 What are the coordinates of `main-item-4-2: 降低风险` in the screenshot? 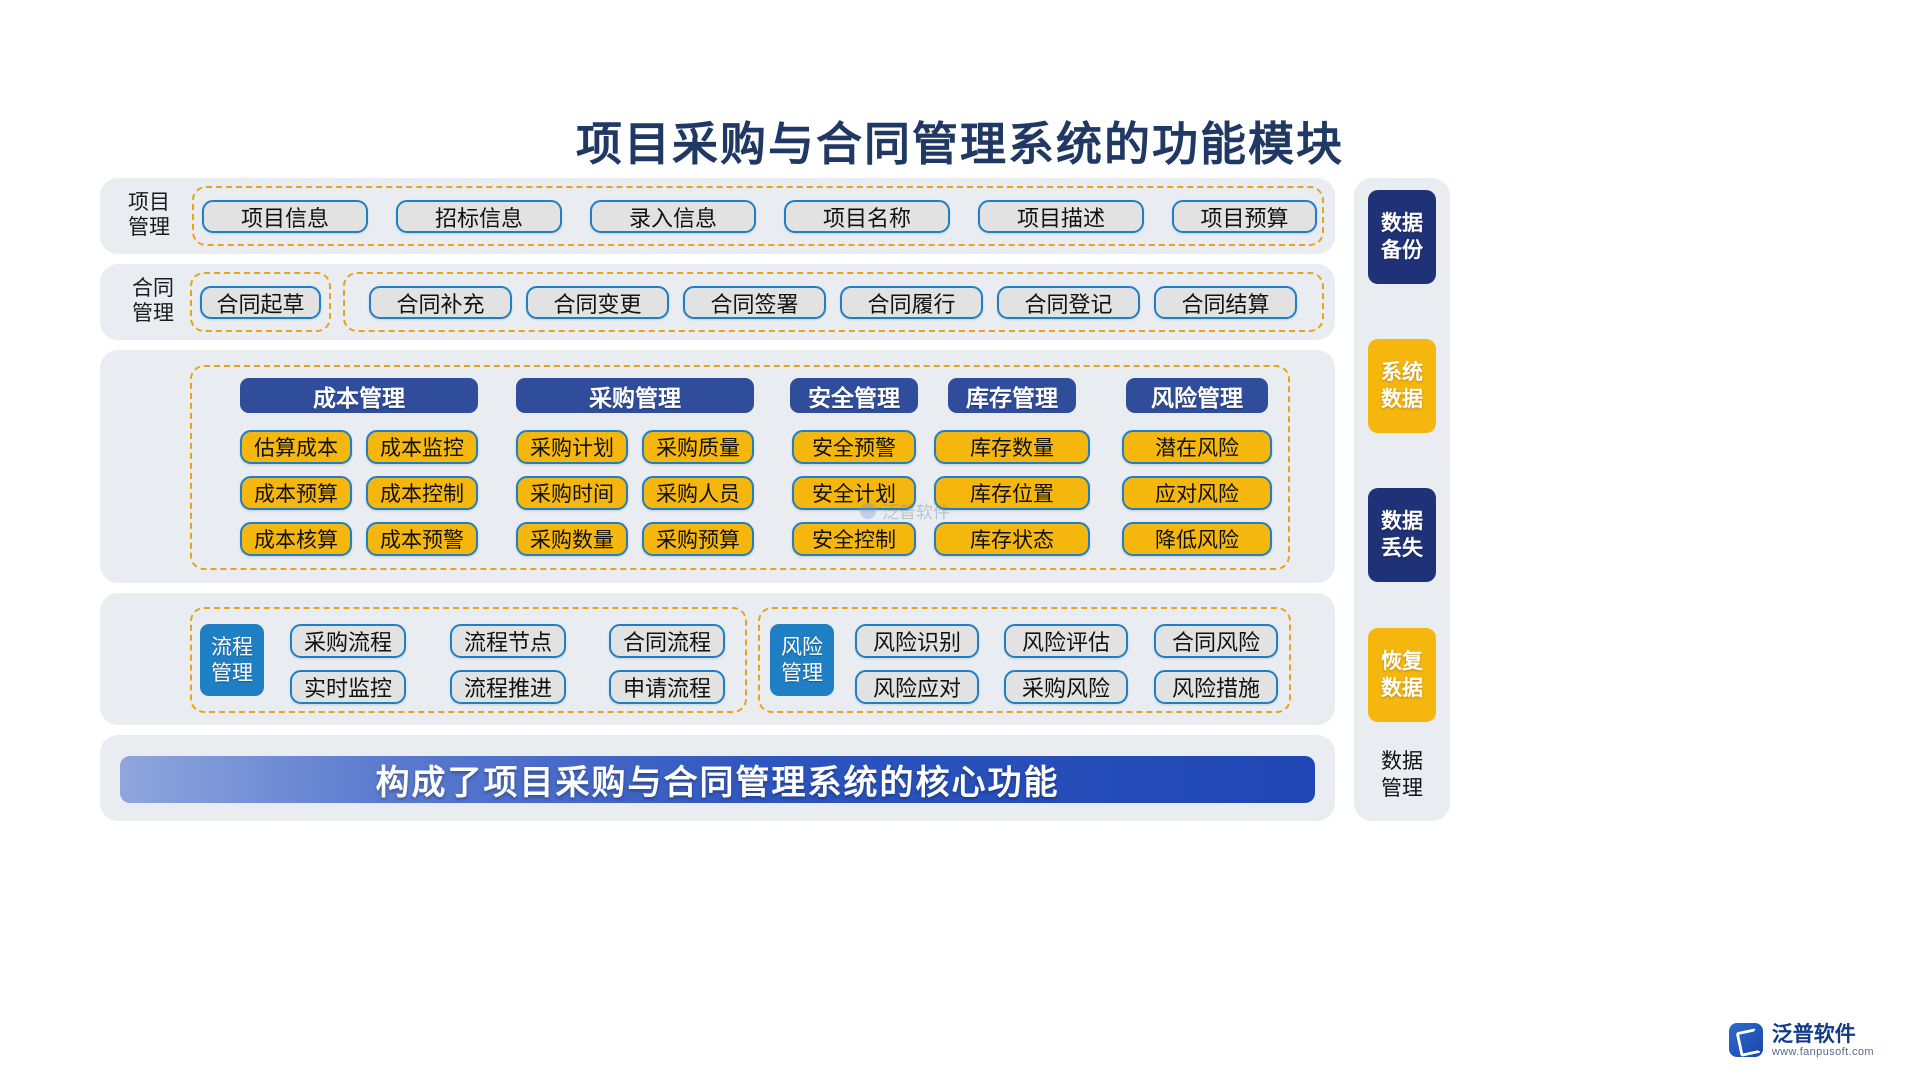 It's located at (1197, 539).